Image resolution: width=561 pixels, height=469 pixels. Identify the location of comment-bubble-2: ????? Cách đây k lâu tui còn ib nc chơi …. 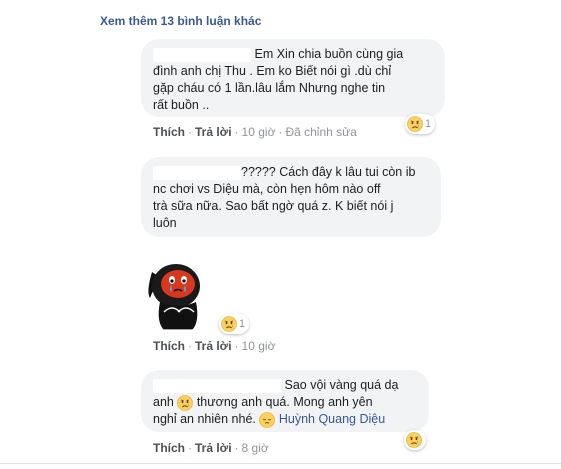
(291, 197).